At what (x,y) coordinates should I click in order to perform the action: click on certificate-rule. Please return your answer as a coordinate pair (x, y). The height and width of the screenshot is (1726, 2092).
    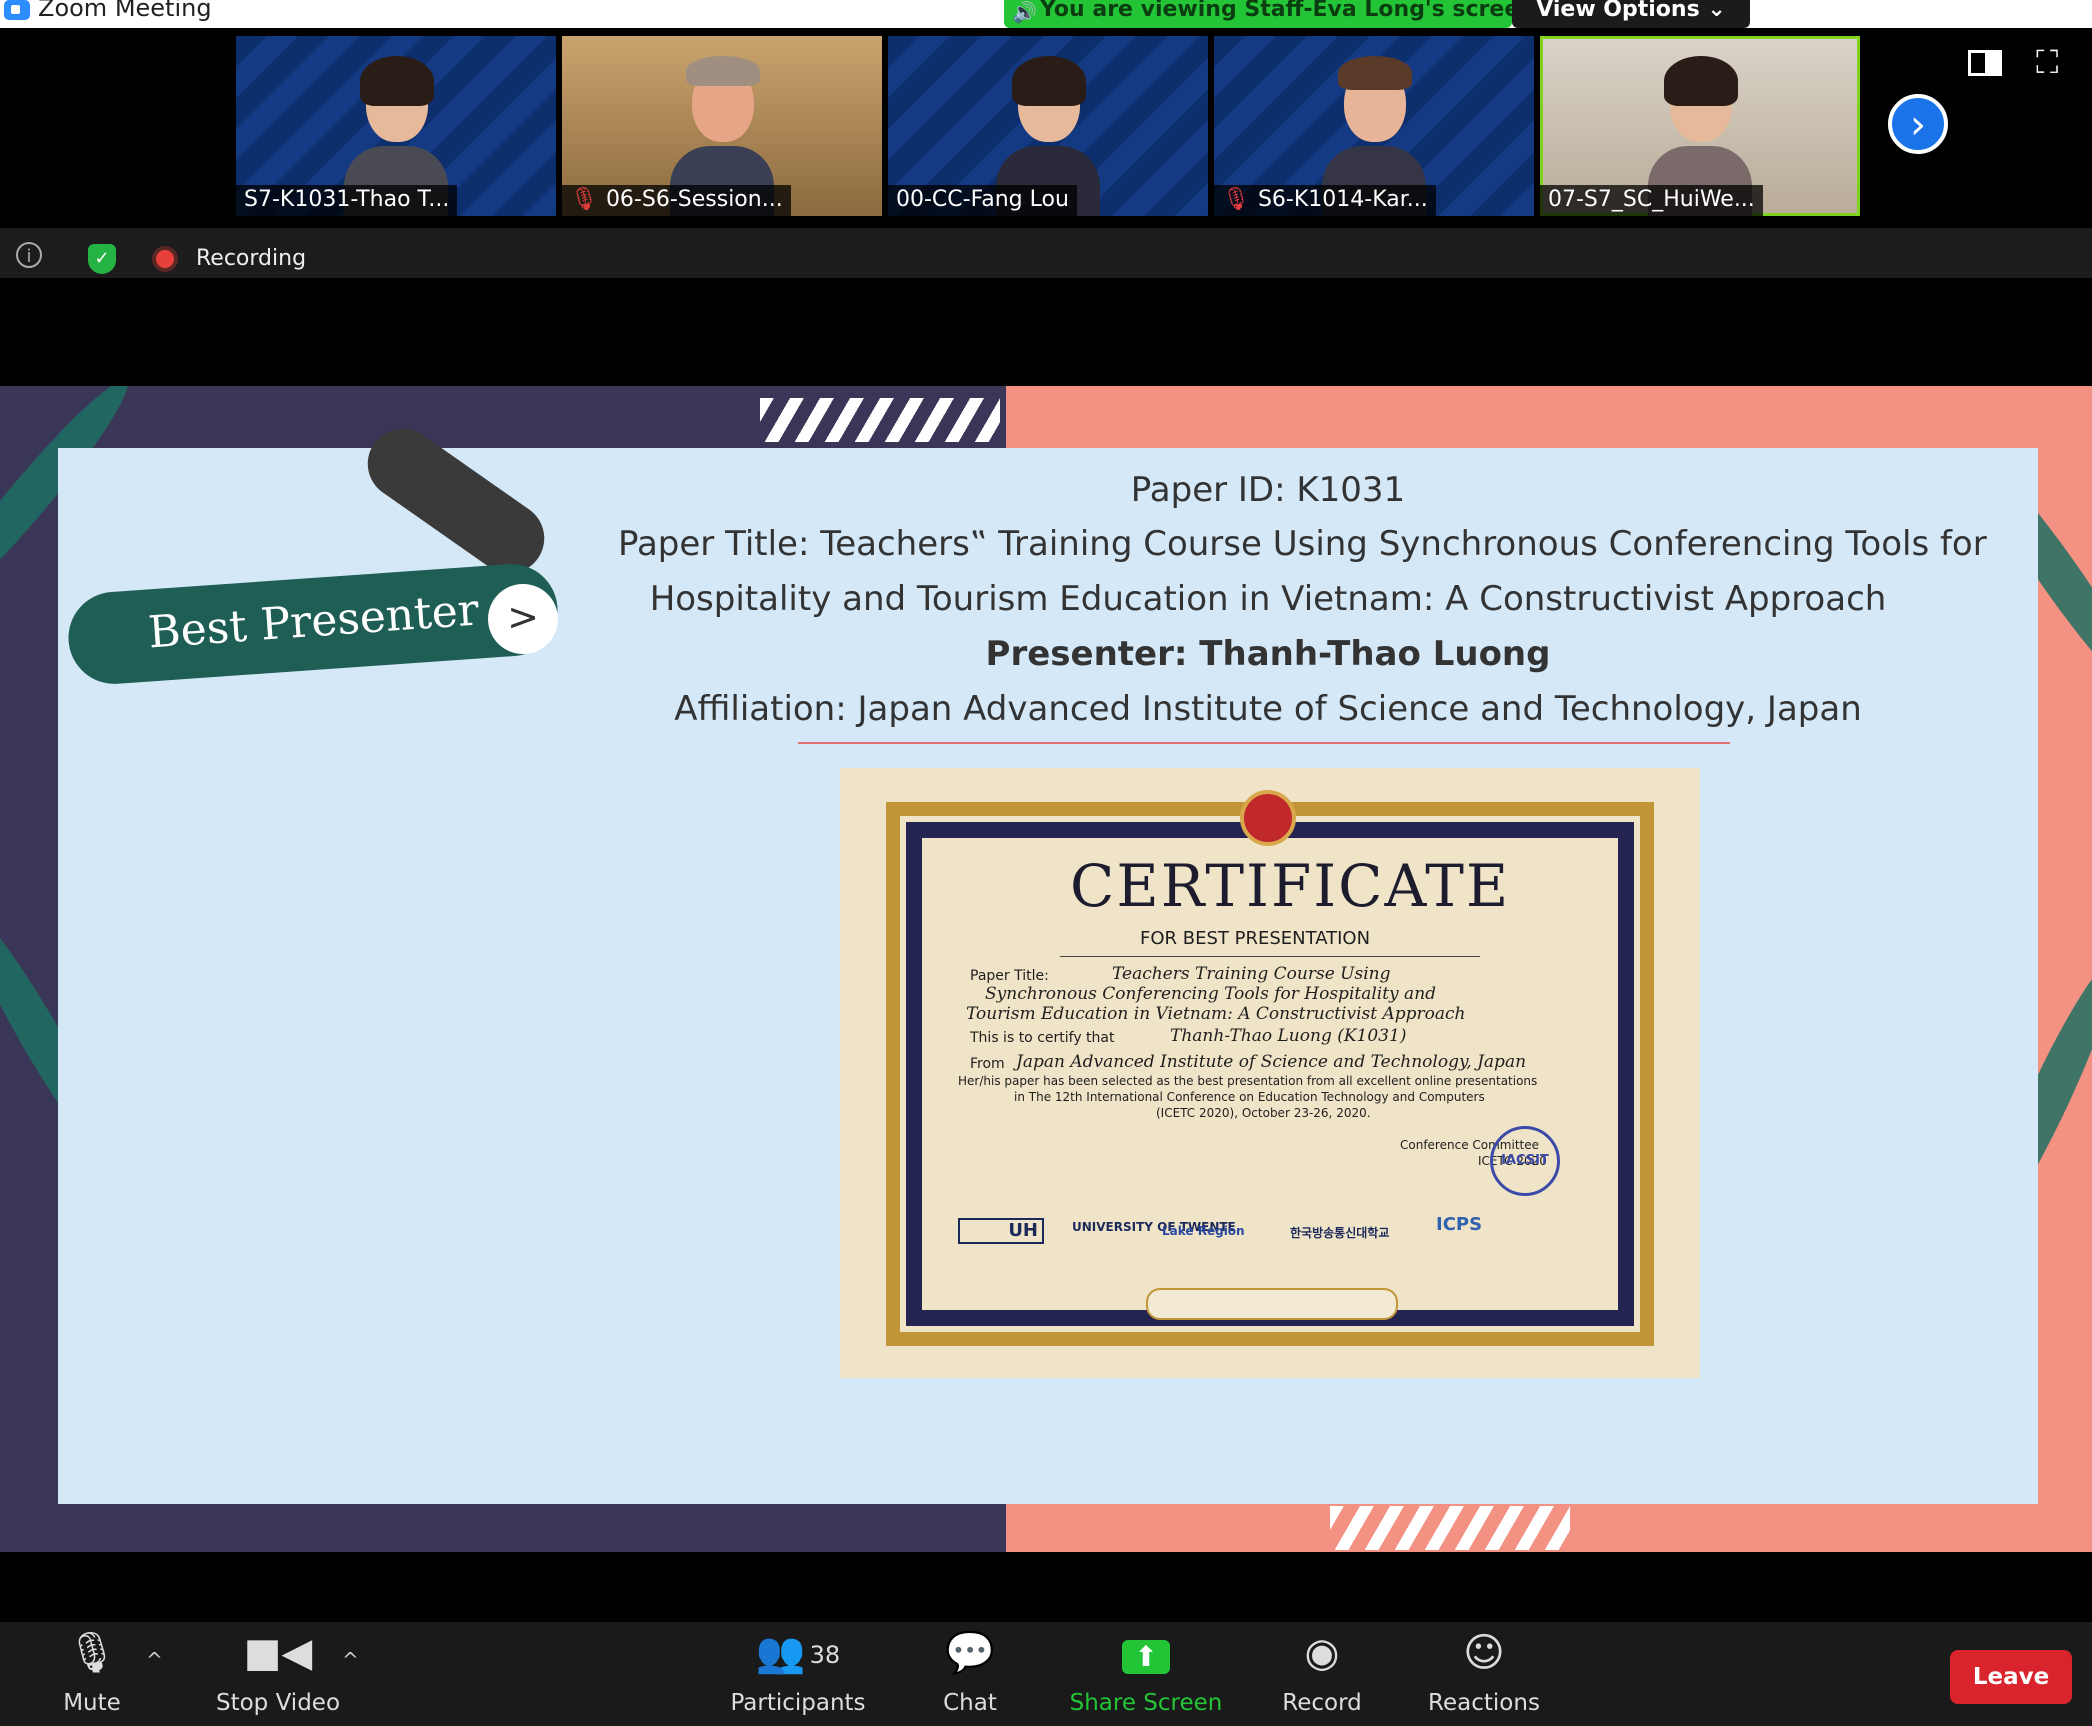
    Looking at the image, I should click on (1270, 956).